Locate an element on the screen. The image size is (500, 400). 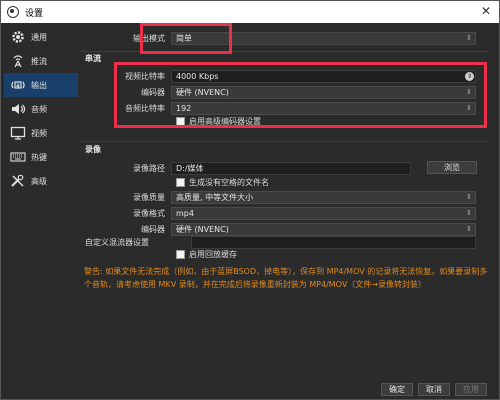
sidebar-item-label: 通用 is located at coordinates (39, 37).